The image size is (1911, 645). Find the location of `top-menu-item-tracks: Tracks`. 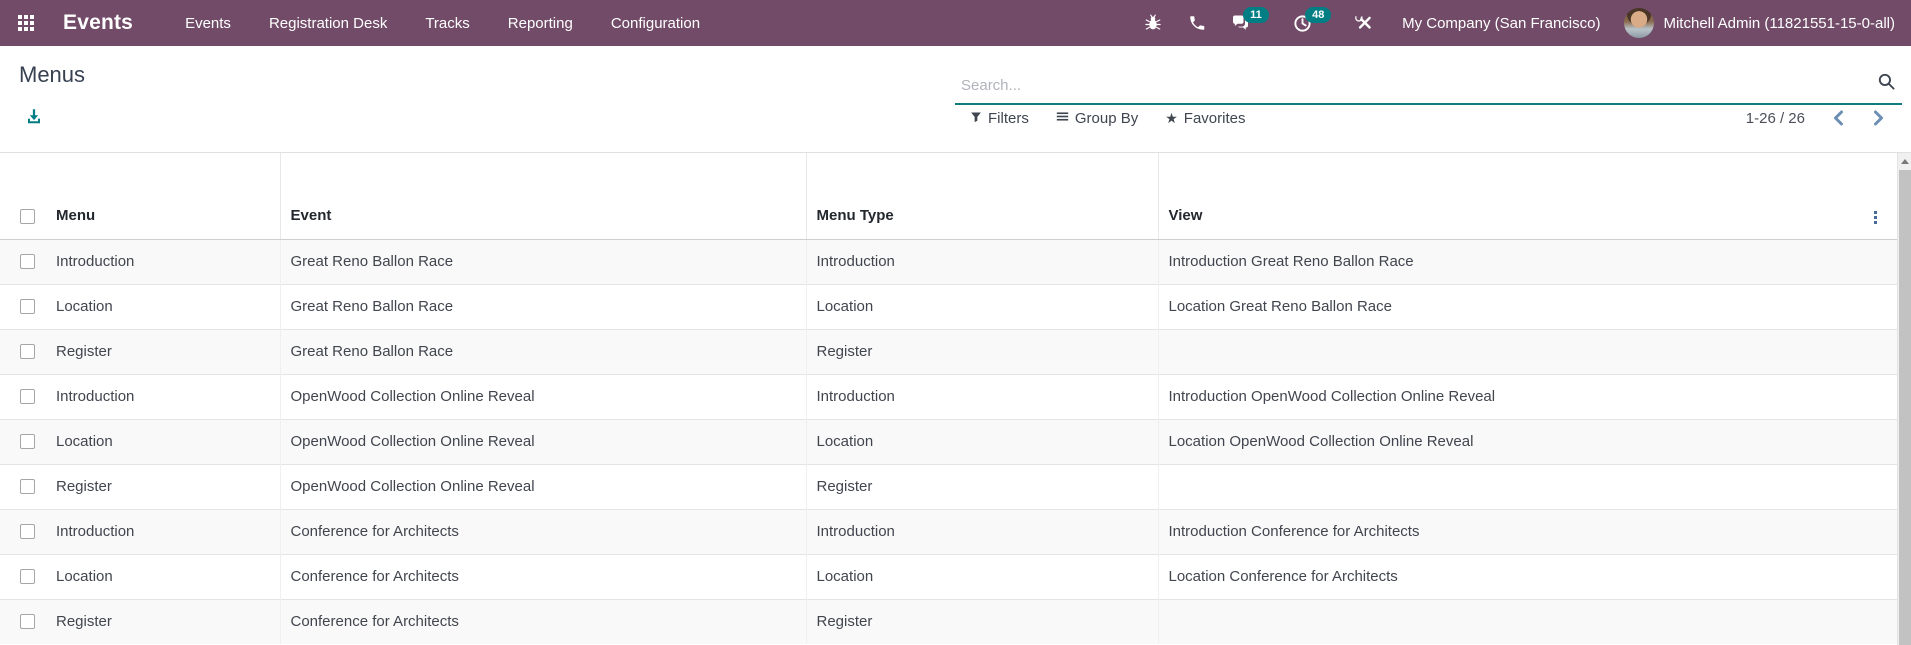

top-menu-item-tracks: Tracks is located at coordinates (447, 23).